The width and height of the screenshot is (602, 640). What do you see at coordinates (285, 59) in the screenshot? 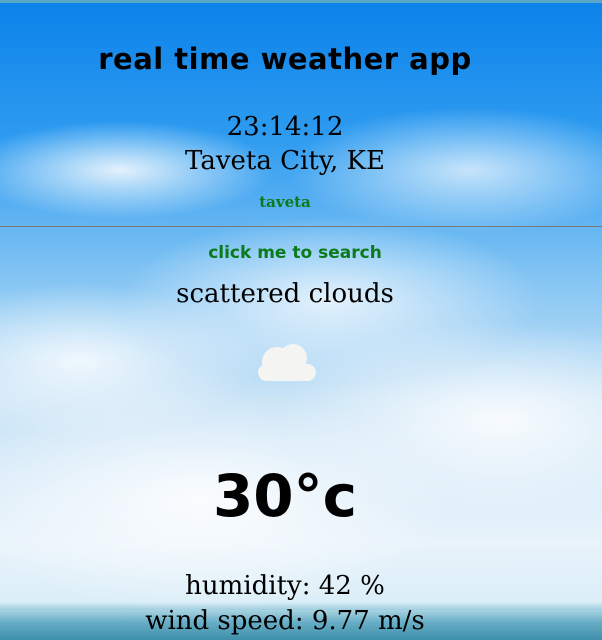
I see `app-title: real time weather app` at bounding box center [285, 59].